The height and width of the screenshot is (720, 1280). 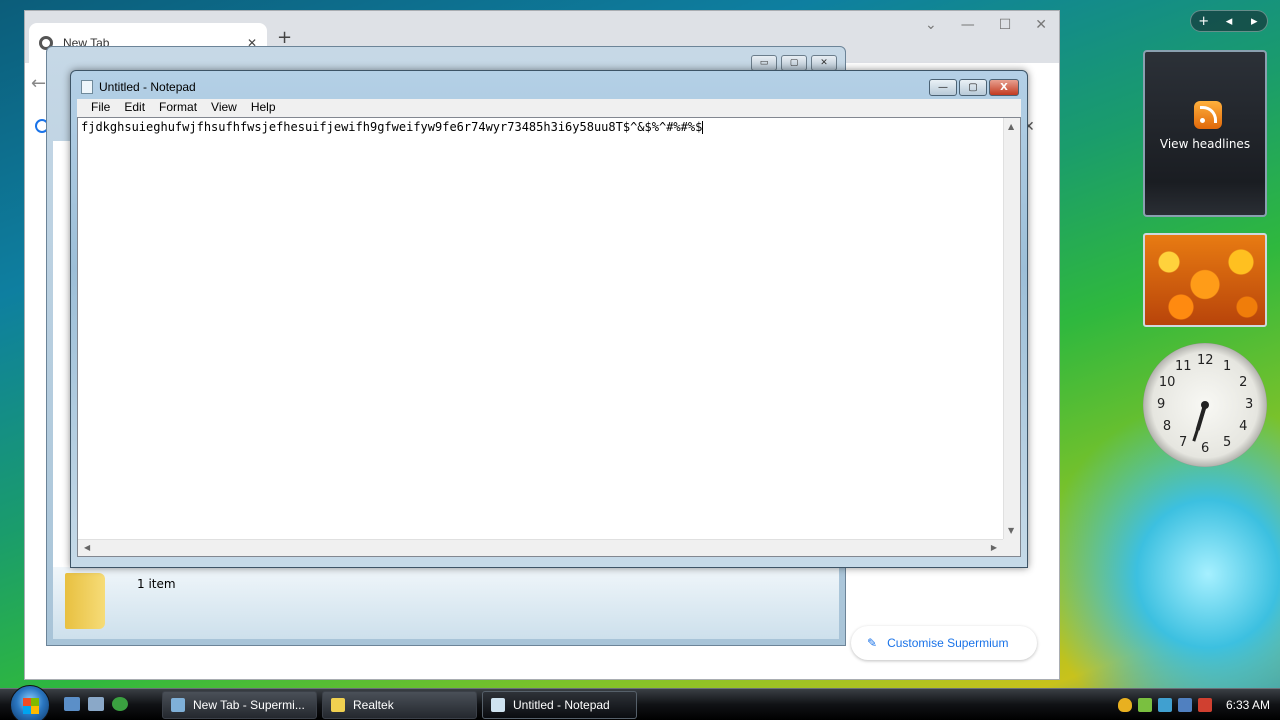 What do you see at coordinates (948, 643) in the screenshot?
I see `customise-label: Customise Supermium` at bounding box center [948, 643].